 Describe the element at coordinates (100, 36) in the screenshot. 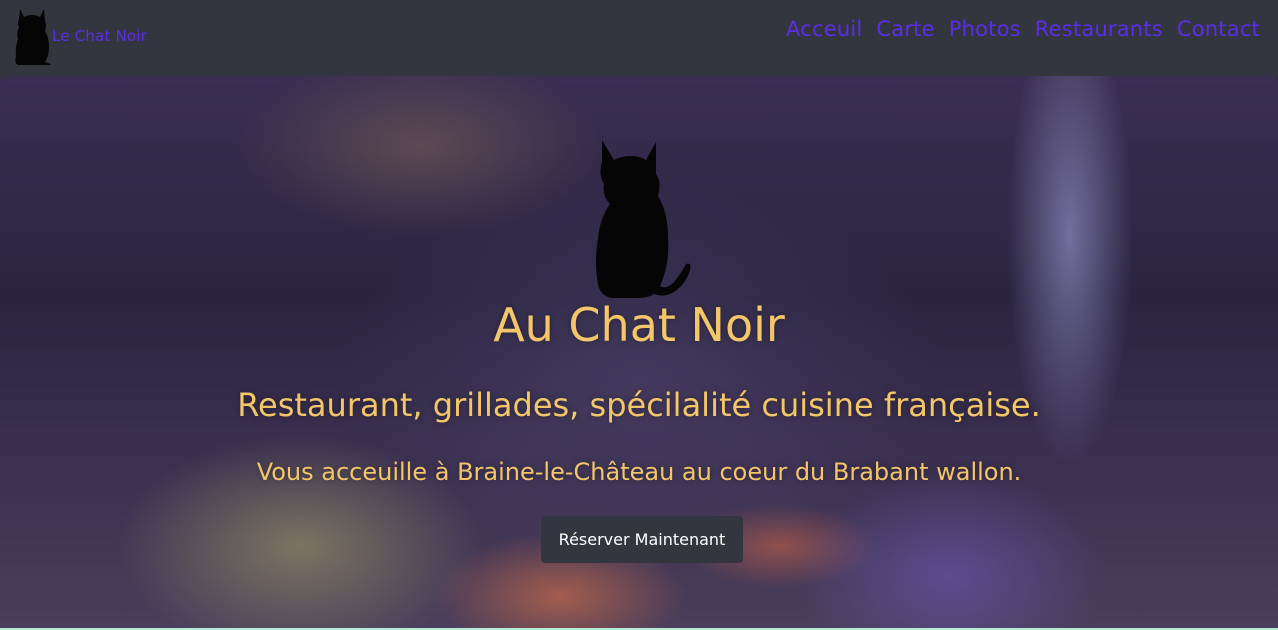

I see `brand-name: Le Chat Noir` at that location.